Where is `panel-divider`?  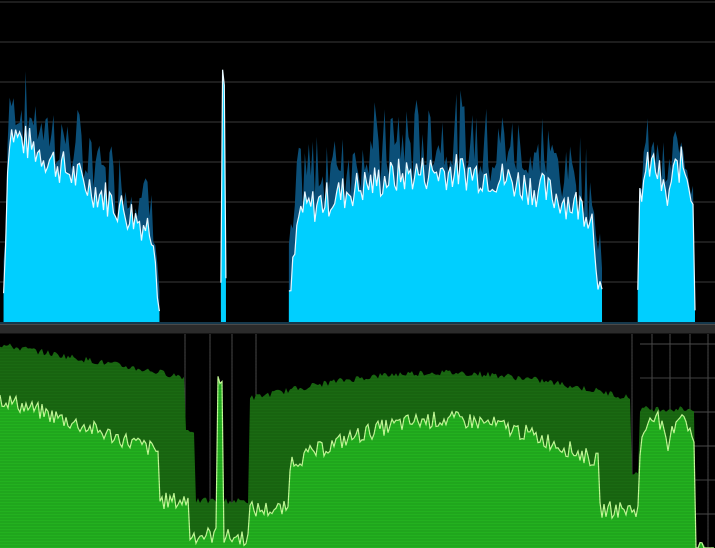 panel-divider is located at coordinates (357, 329).